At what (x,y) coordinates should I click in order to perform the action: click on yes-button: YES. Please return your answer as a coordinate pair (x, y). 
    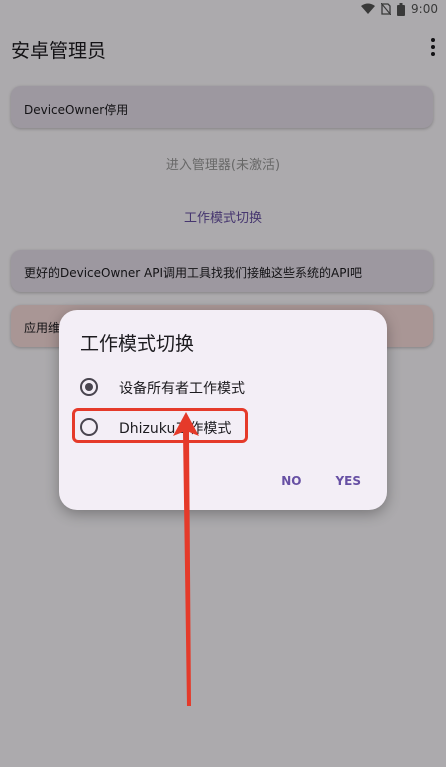
    Looking at the image, I should click on (348, 481).